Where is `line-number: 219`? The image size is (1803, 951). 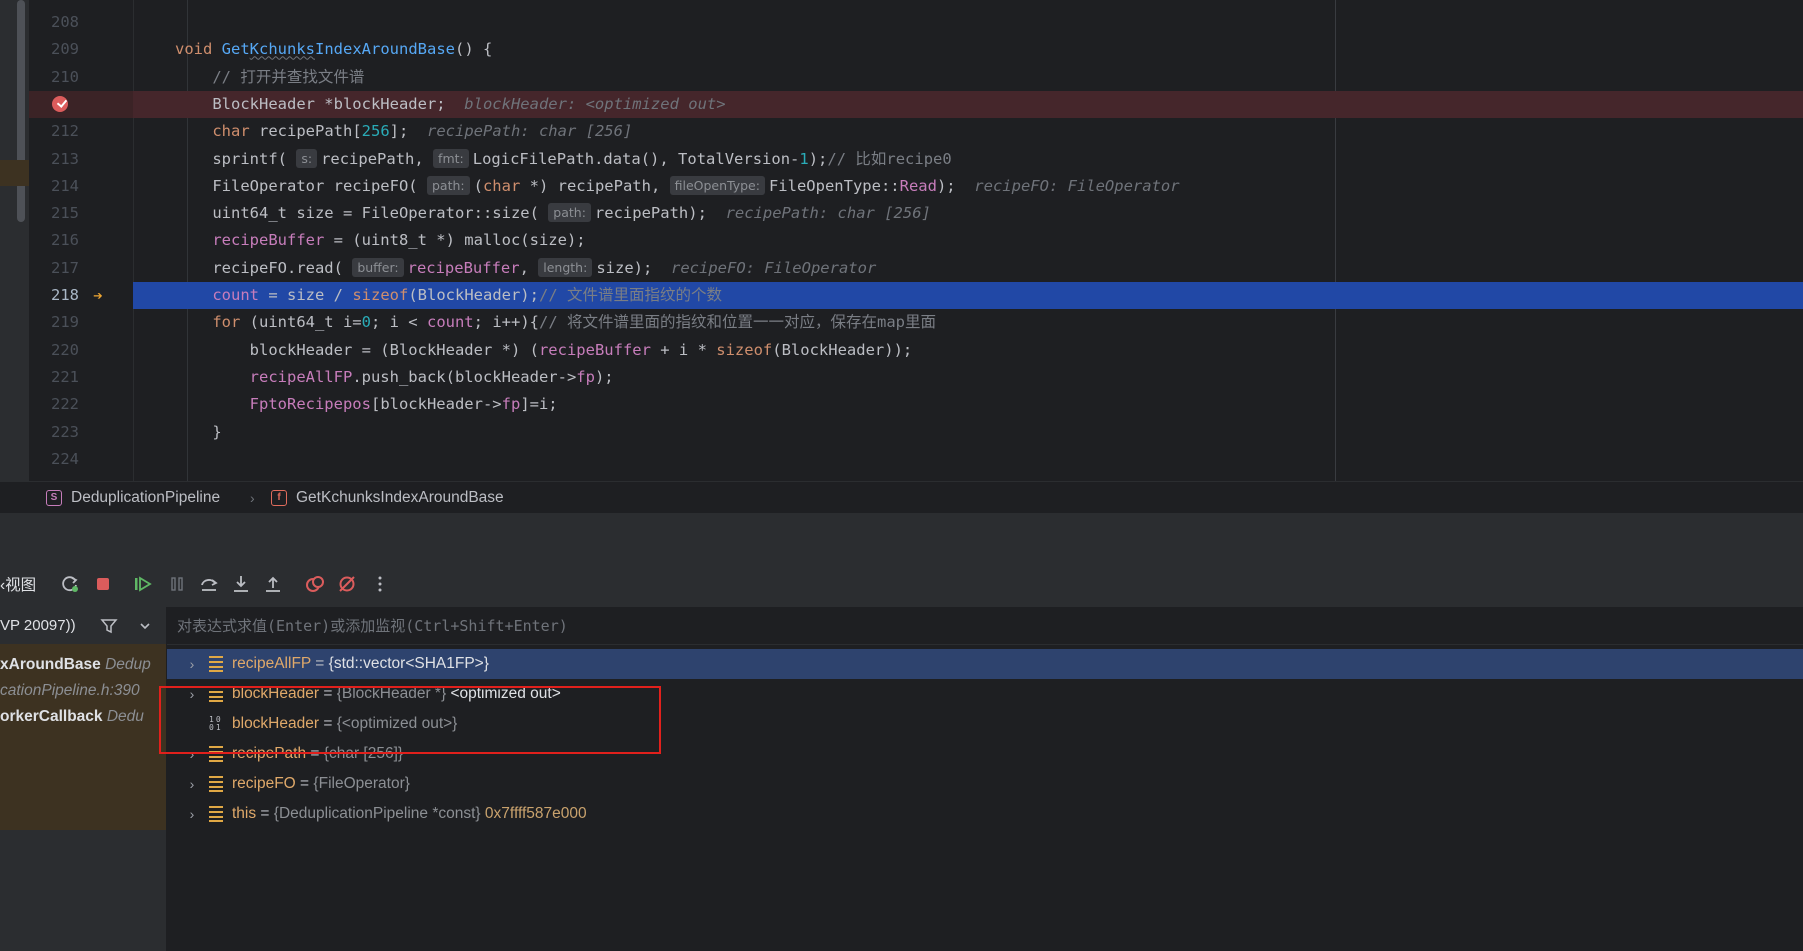
line-number: 219 is located at coordinates (54, 322).